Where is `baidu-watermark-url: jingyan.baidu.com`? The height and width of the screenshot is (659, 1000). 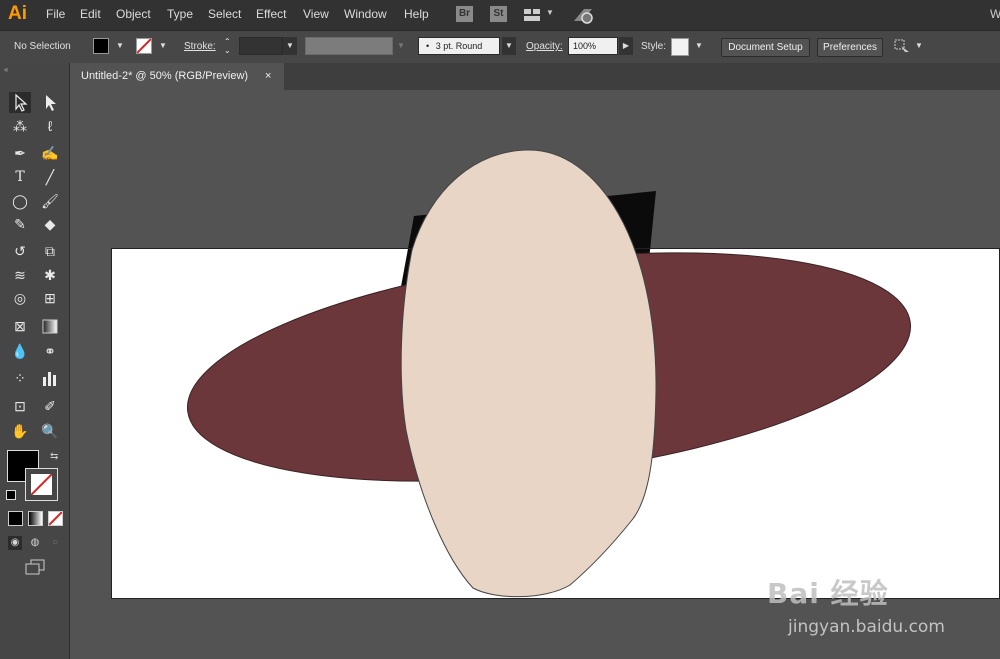 baidu-watermark-url: jingyan.baidu.com is located at coordinates (866, 627).